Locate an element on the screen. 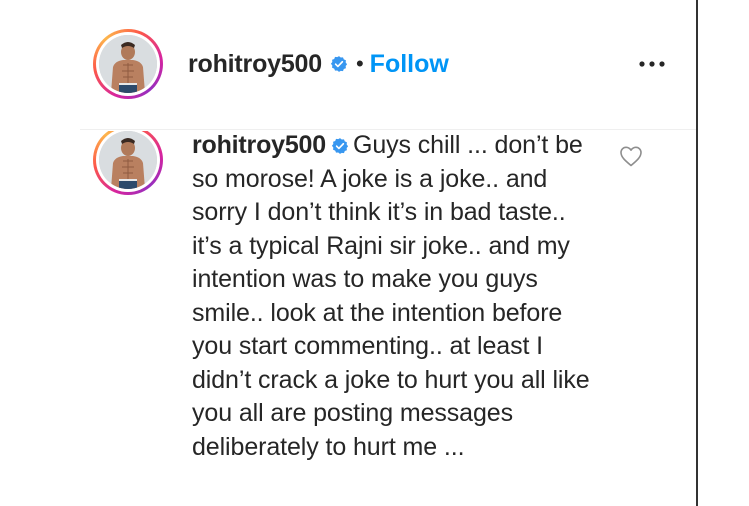 The width and height of the screenshot is (749, 506). story-ring is located at coordinates (128, 64).